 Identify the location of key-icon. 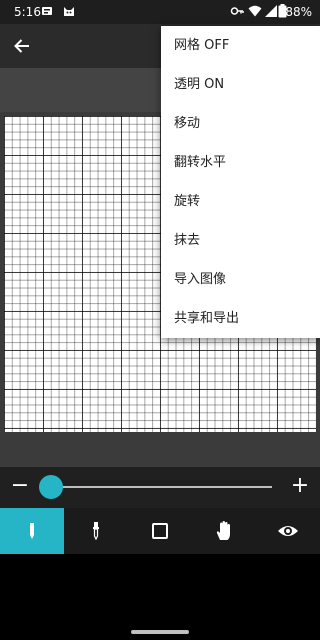
(237, 11).